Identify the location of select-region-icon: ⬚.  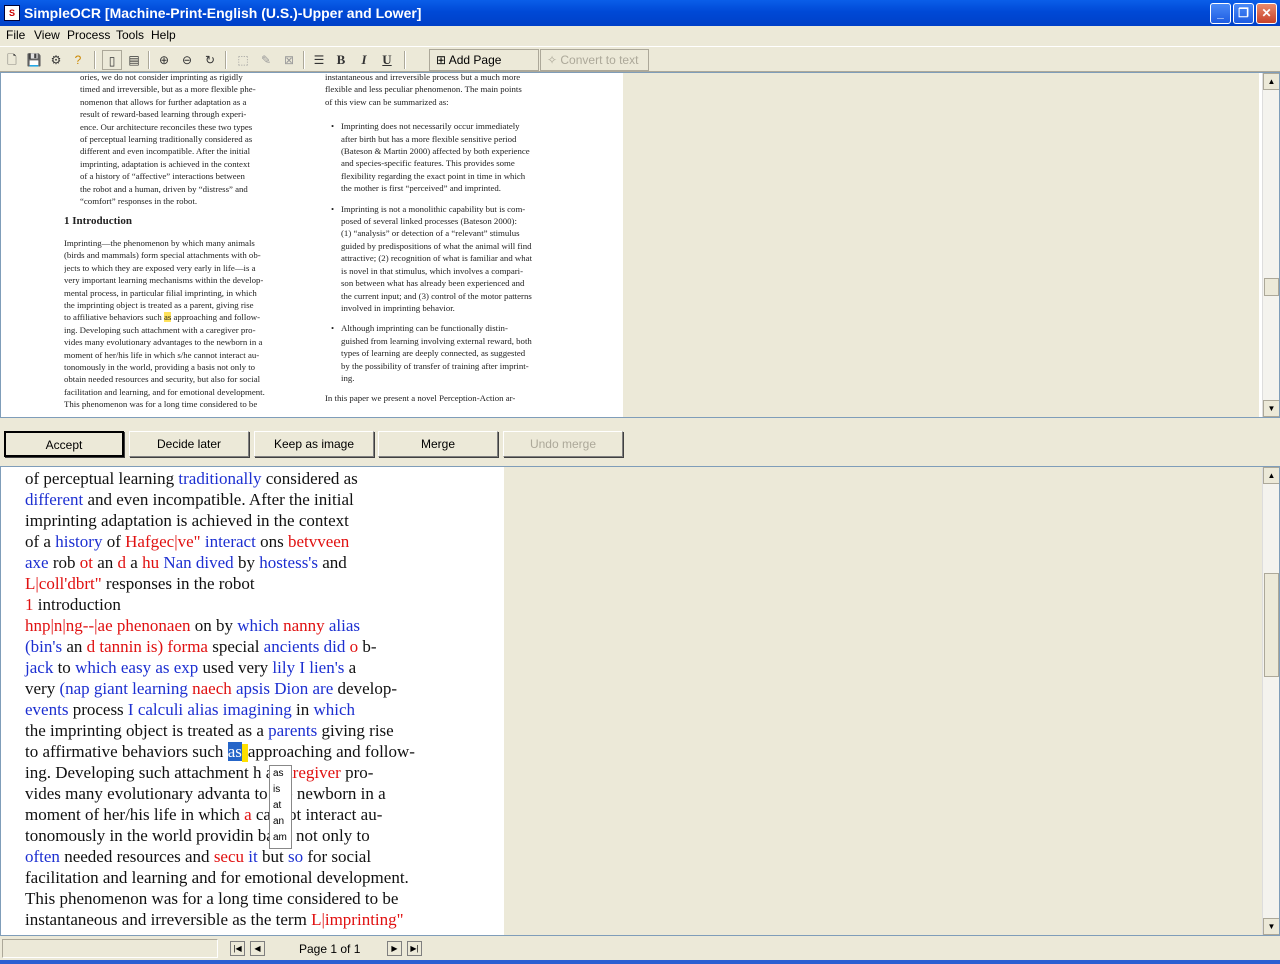
(243, 60).